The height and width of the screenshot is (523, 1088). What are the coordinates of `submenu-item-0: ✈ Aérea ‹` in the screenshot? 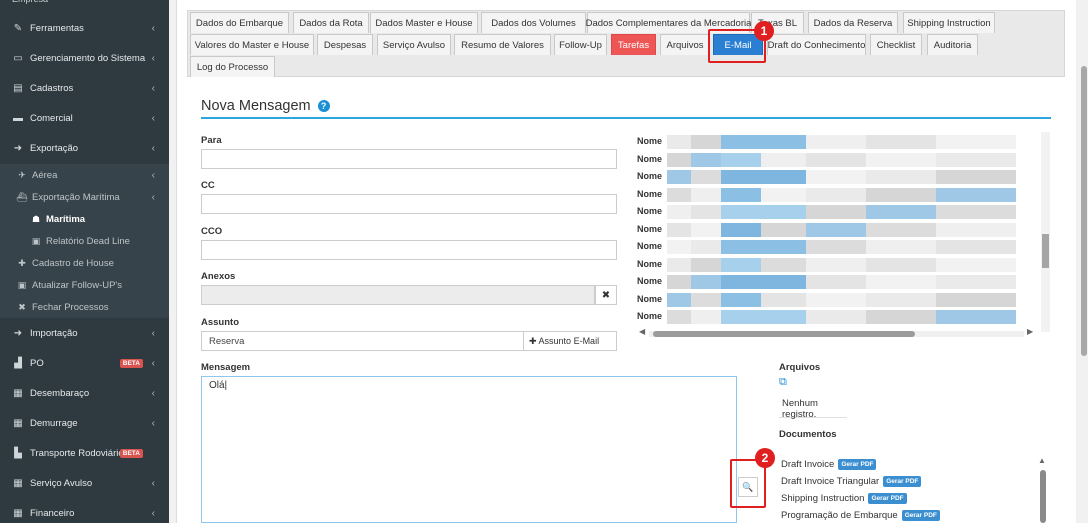 It's located at (84, 175).